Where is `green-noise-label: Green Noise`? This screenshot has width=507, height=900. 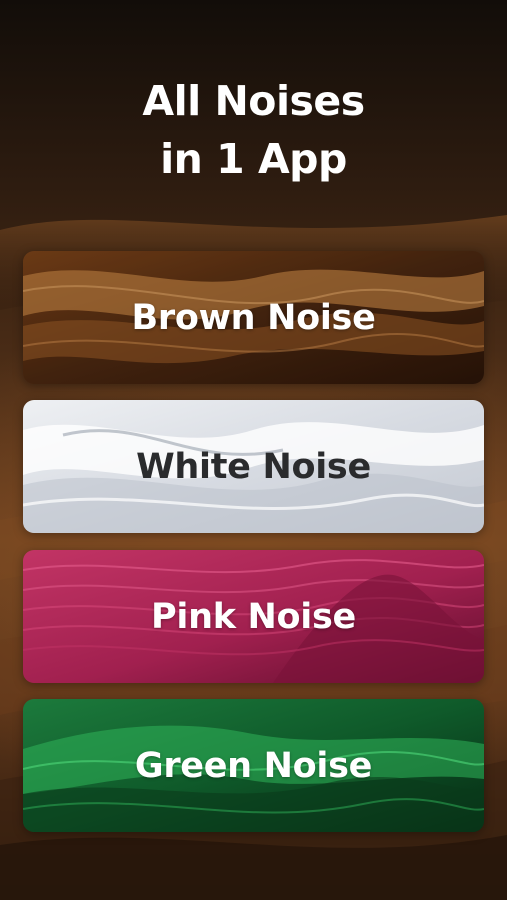 green-noise-label: Green Noise is located at coordinates (253, 765).